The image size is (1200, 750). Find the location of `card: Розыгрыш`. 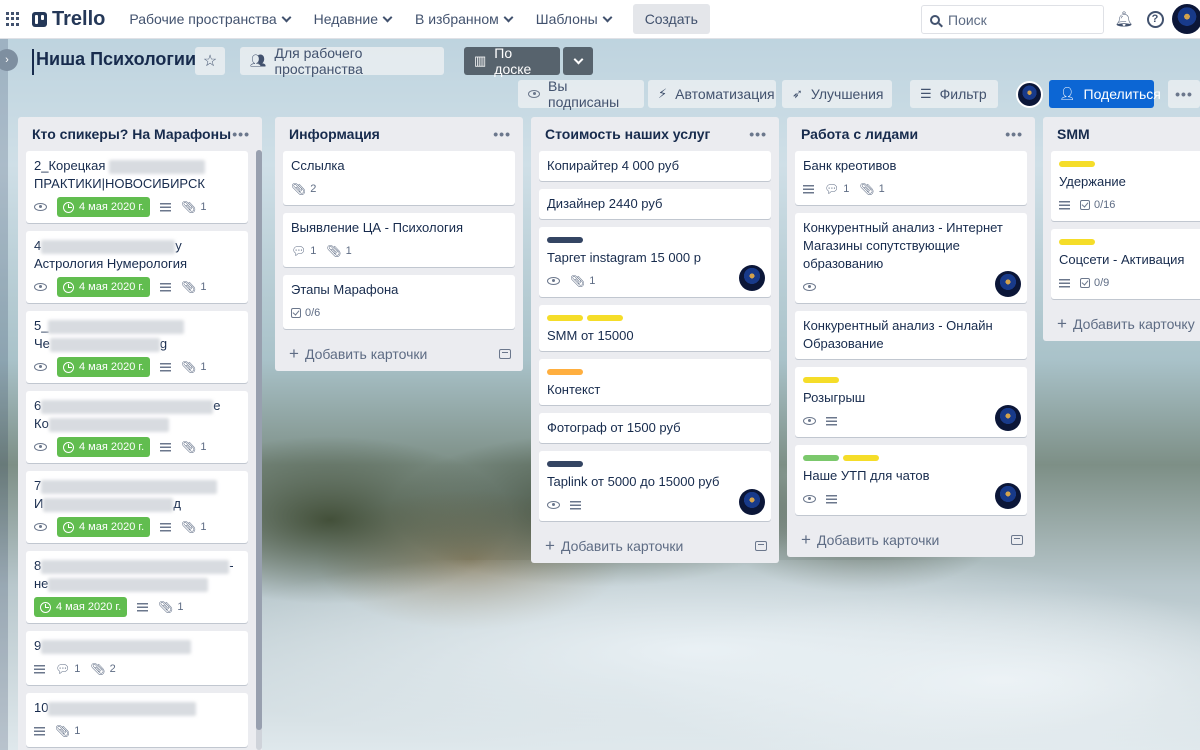

card: Розыгрыш is located at coordinates (911, 402).